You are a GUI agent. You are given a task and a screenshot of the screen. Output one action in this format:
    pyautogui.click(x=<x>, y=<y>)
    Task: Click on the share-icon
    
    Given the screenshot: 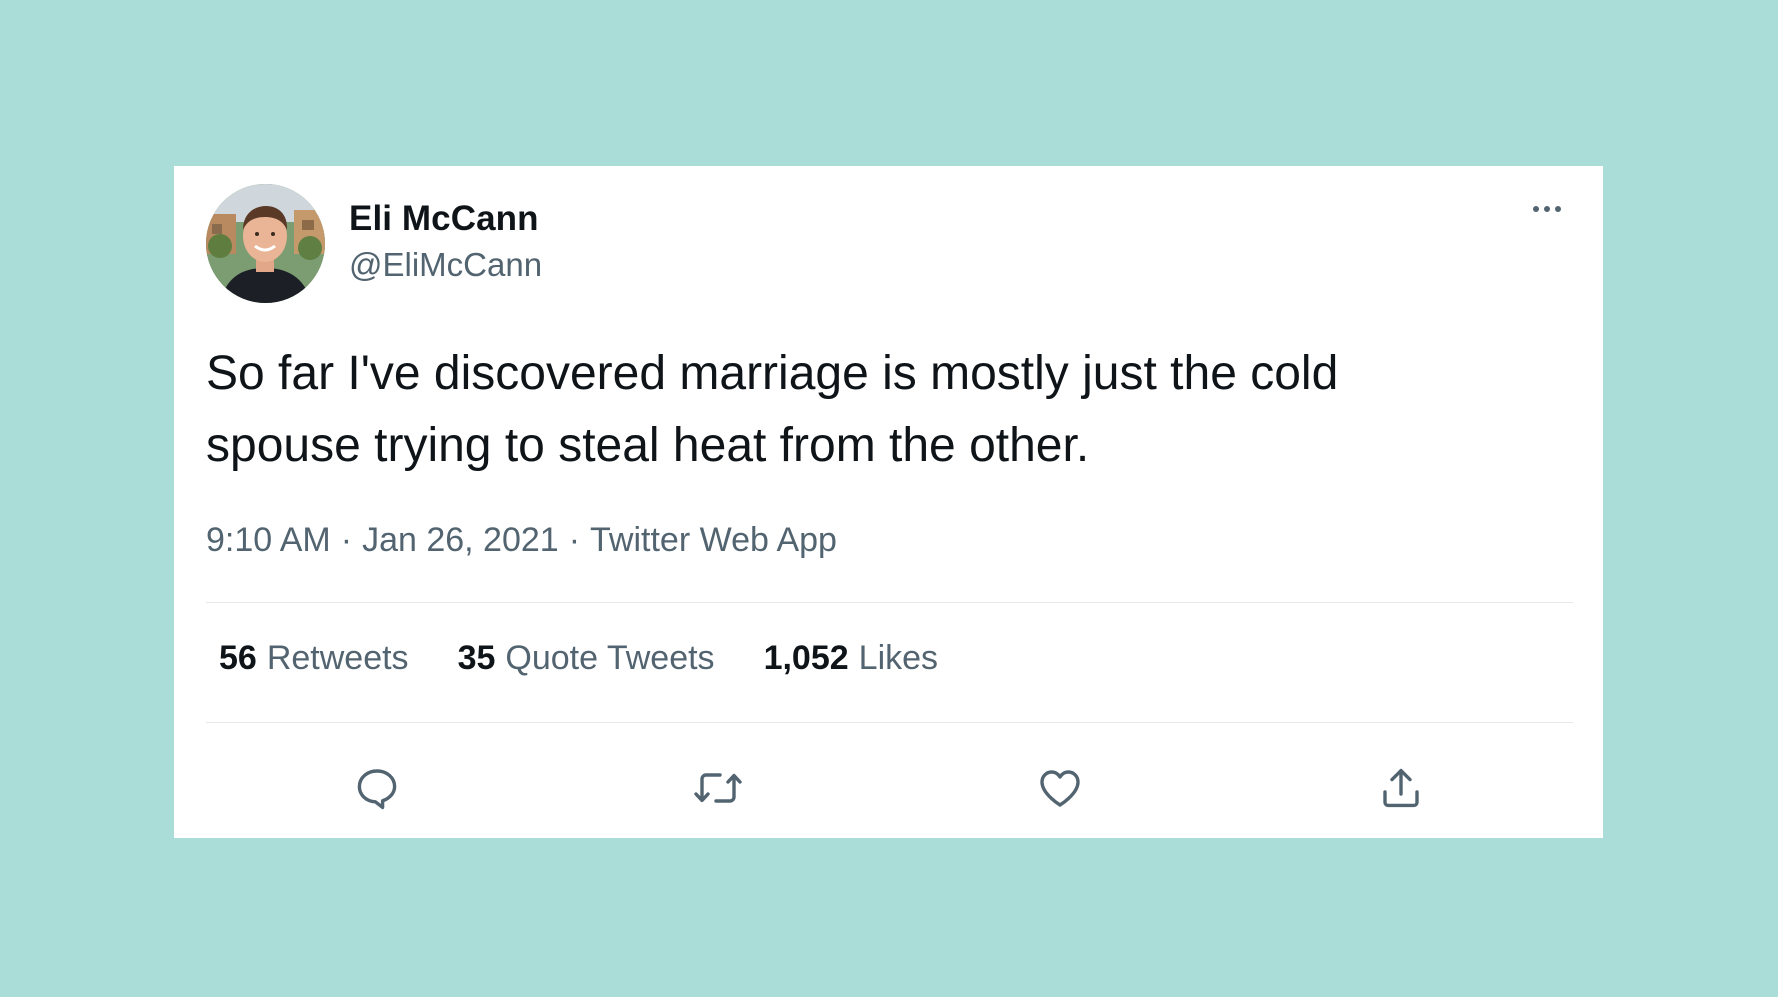 What is the action you would take?
    pyautogui.click(x=1401, y=788)
    